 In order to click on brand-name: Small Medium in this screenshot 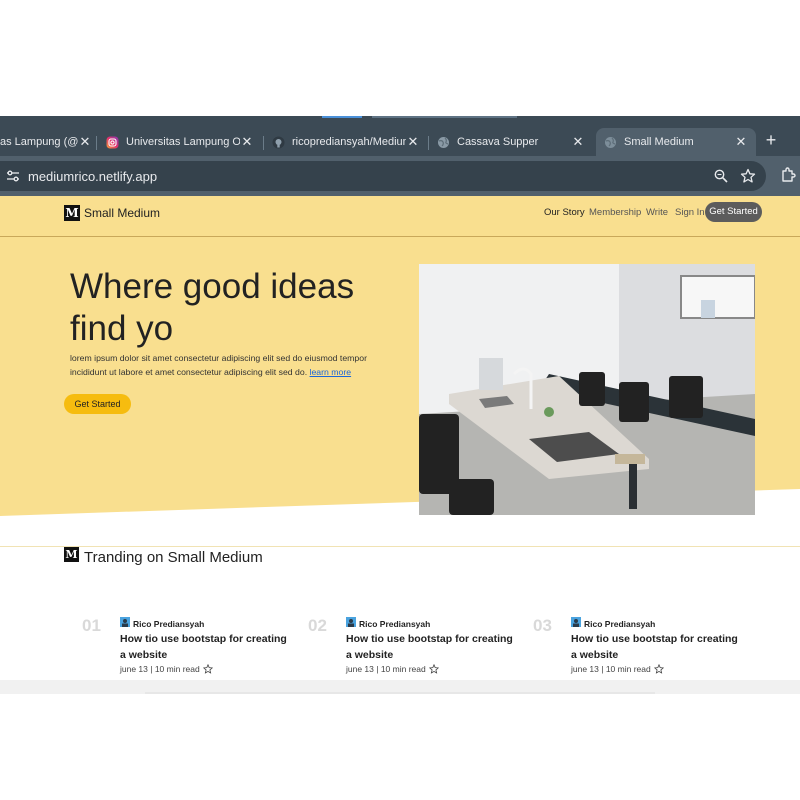, I will do `click(122, 213)`.